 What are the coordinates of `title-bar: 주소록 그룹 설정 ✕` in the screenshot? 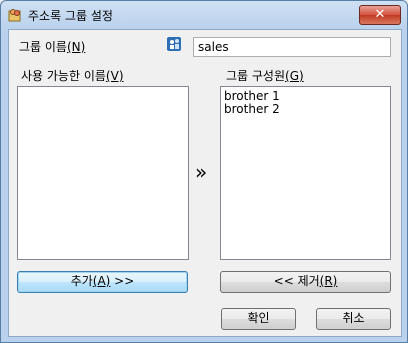 It's located at (204, 15).